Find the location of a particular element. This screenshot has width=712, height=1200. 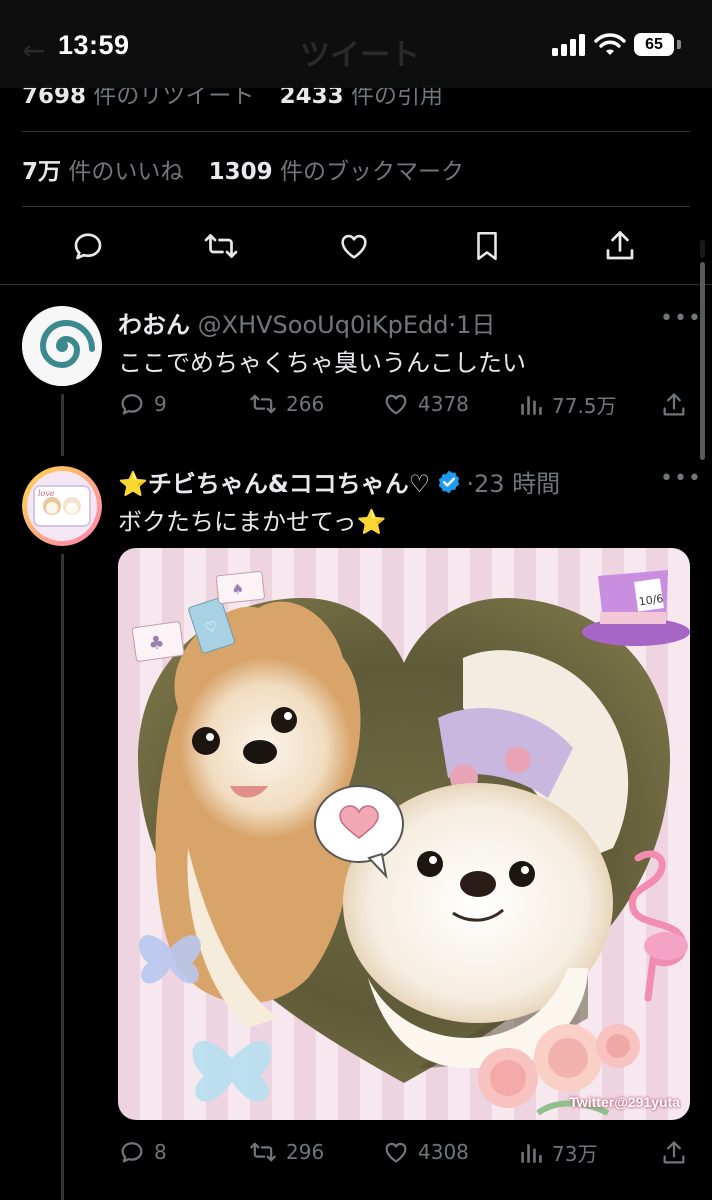

page-title: ツイート is located at coordinates (360, 55).